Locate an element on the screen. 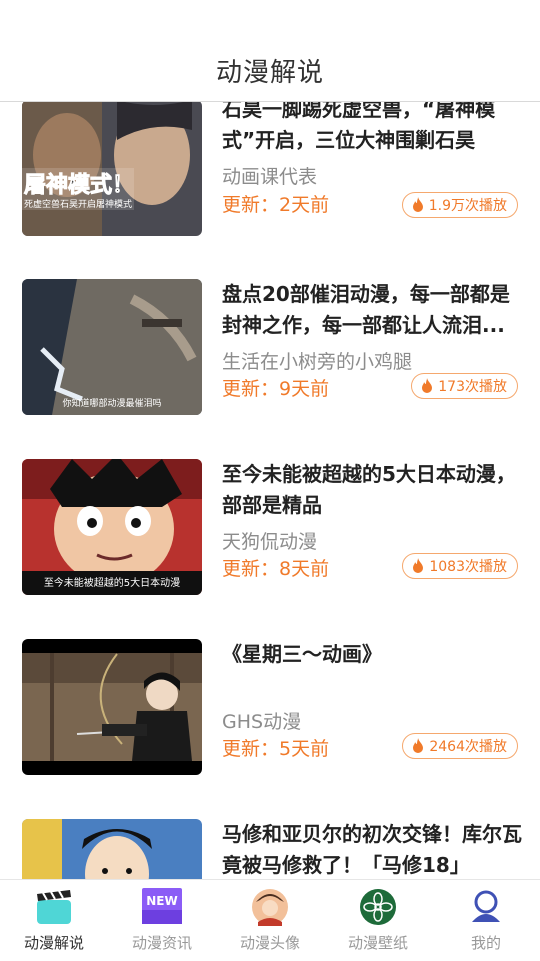 This screenshot has height=961, width=540. avatar-face-icon is located at coordinates (270, 907).